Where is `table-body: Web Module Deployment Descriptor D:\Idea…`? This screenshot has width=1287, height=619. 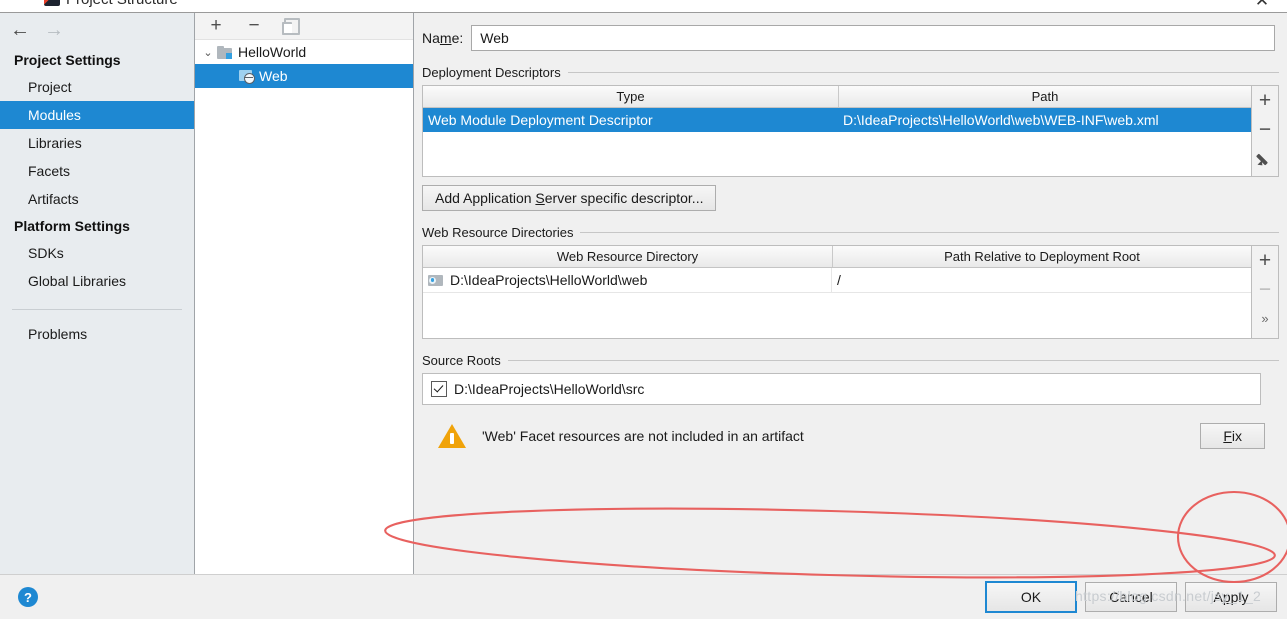 table-body: Web Module Deployment Descriptor D:\Idea… is located at coordinates (837, 142).